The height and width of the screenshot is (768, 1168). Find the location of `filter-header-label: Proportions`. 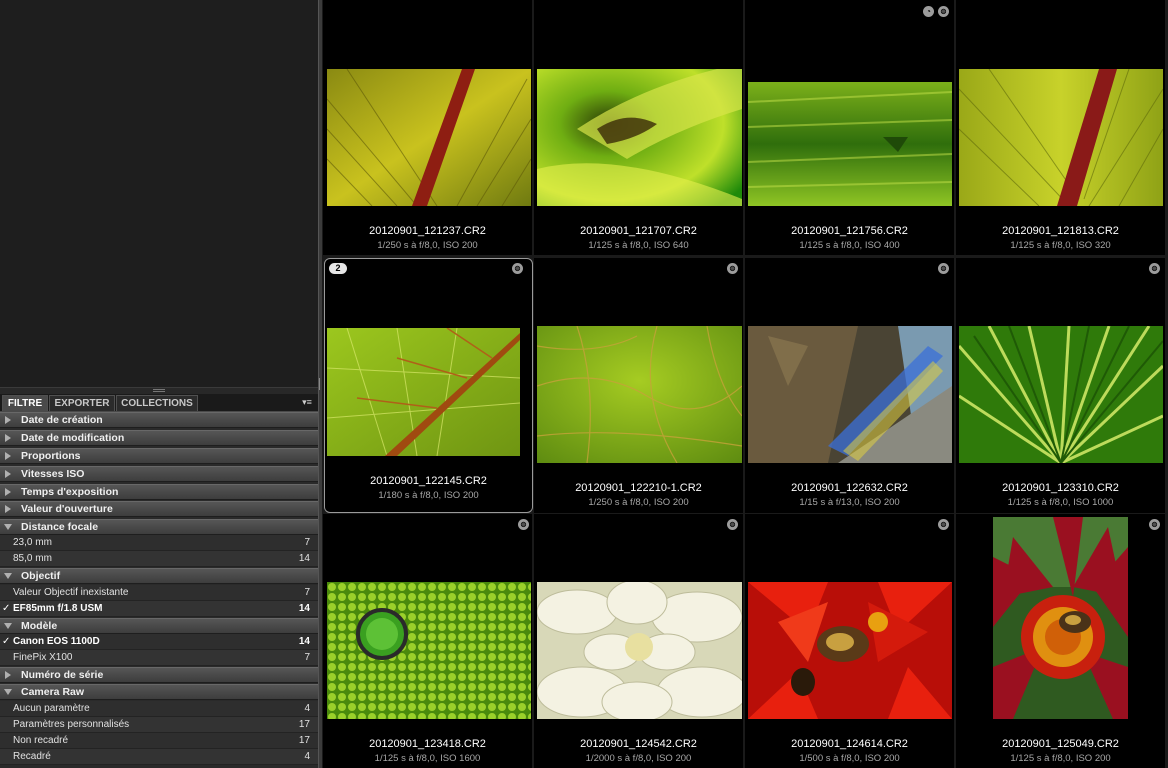

filter-header-label: Proportions is located at coordinates (51, 456).